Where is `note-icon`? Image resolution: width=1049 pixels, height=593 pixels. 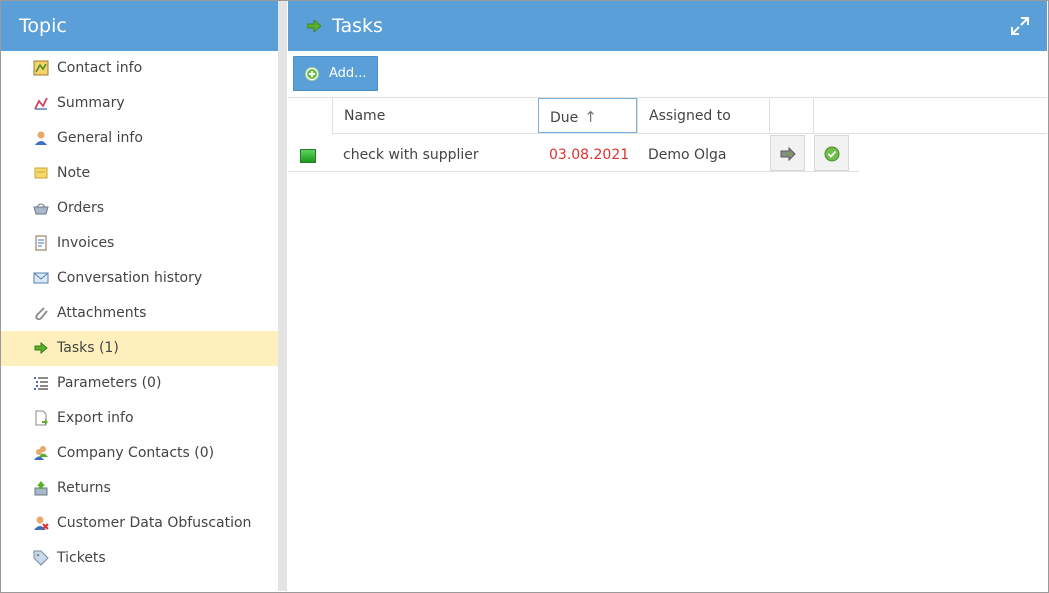 note-icon is located at coordinates (41, 173).